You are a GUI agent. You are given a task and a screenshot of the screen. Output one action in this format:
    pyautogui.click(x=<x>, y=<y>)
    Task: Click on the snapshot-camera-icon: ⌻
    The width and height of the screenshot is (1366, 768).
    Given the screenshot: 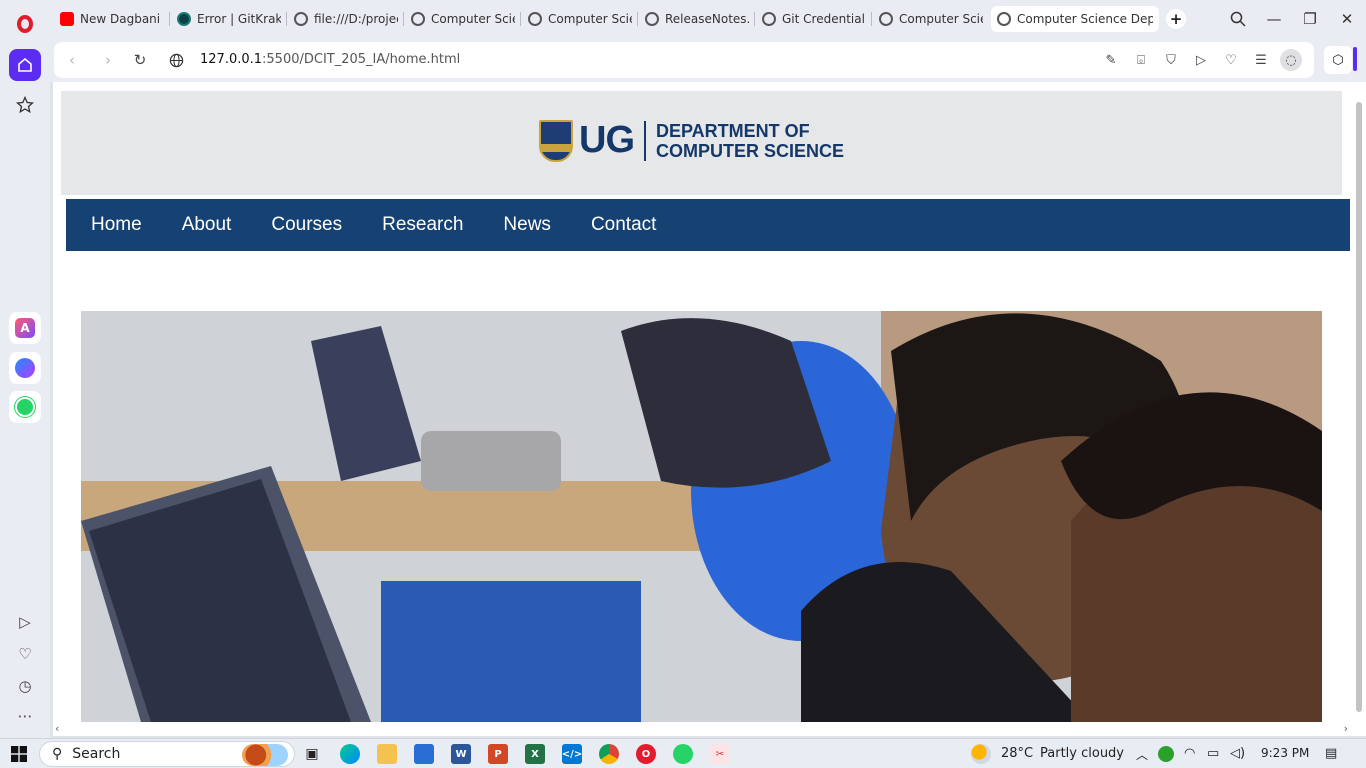 What is the action you would take?
    pyautogui.click(x=1141, y=60)
    